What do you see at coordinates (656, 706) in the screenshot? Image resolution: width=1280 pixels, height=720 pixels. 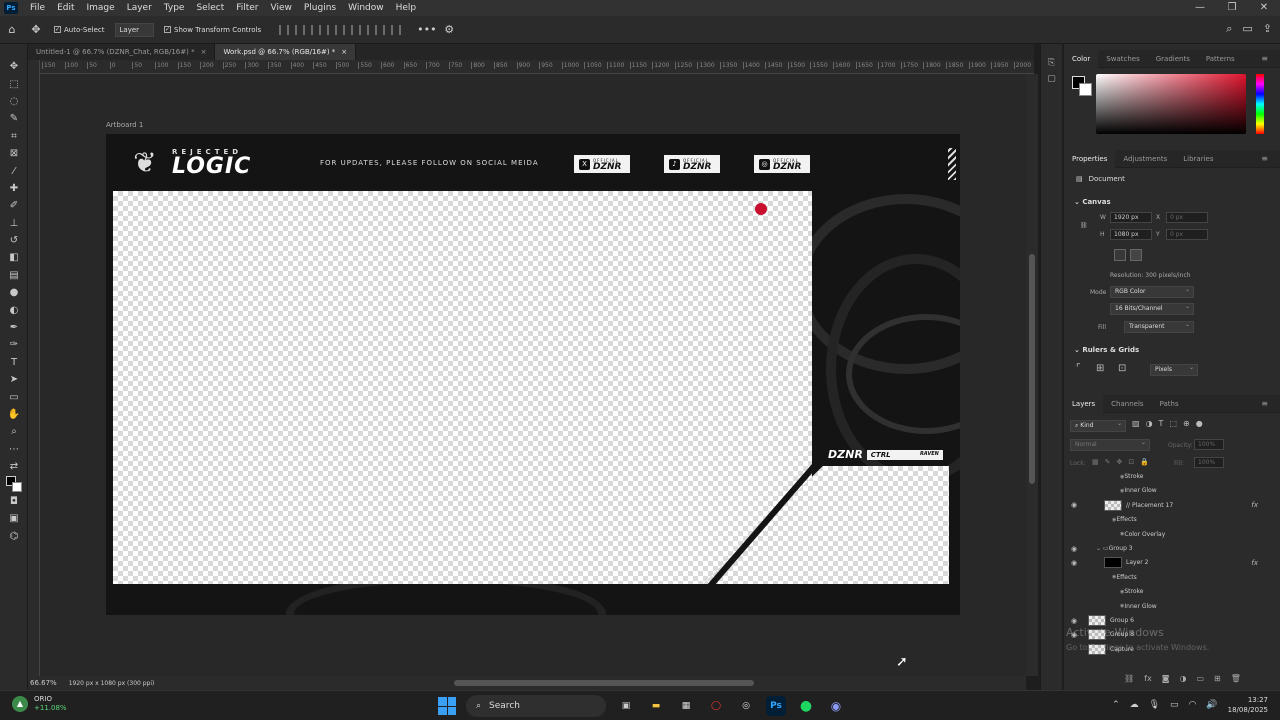 I see `file-explorer-icon: ▬` at bounding box center [656, 706].